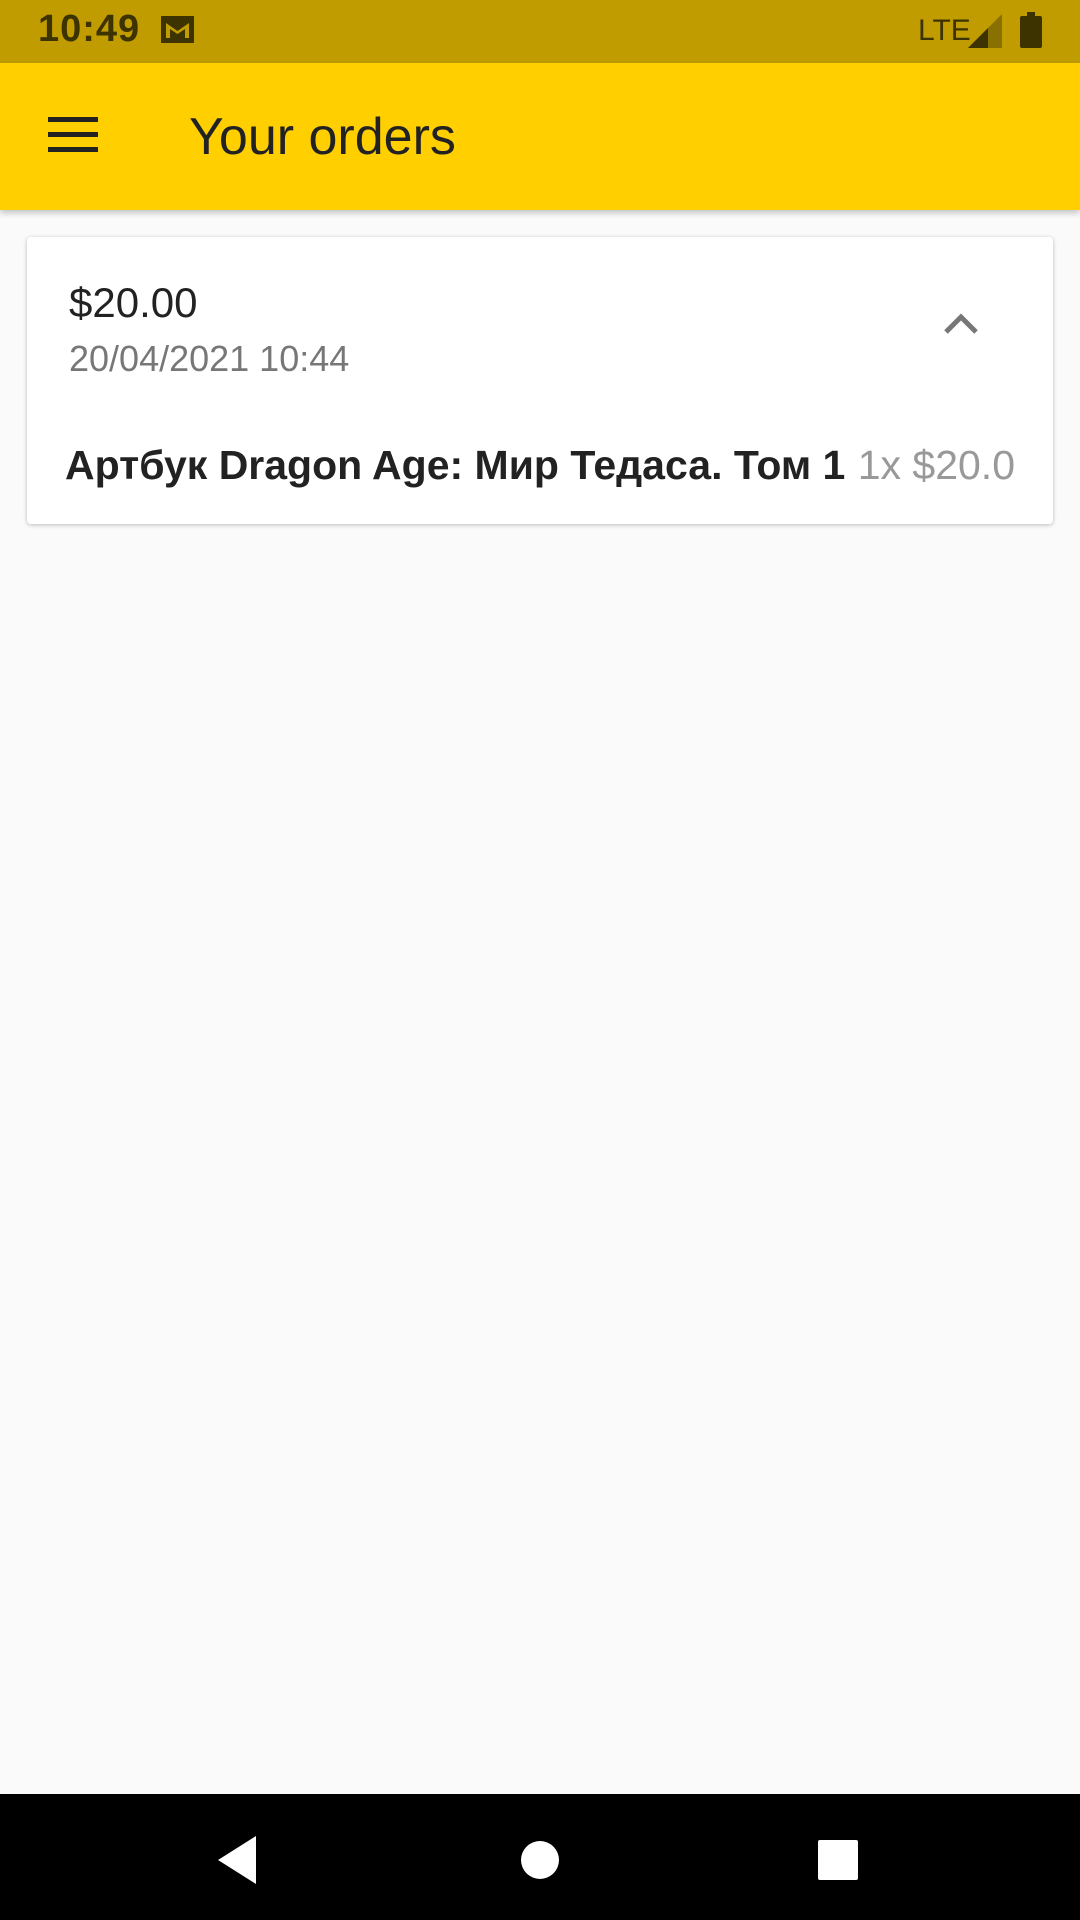 Image resolution: width=1080 pixels, height=1920 pixels. I want to click on recents-button, so click(838, 1860).